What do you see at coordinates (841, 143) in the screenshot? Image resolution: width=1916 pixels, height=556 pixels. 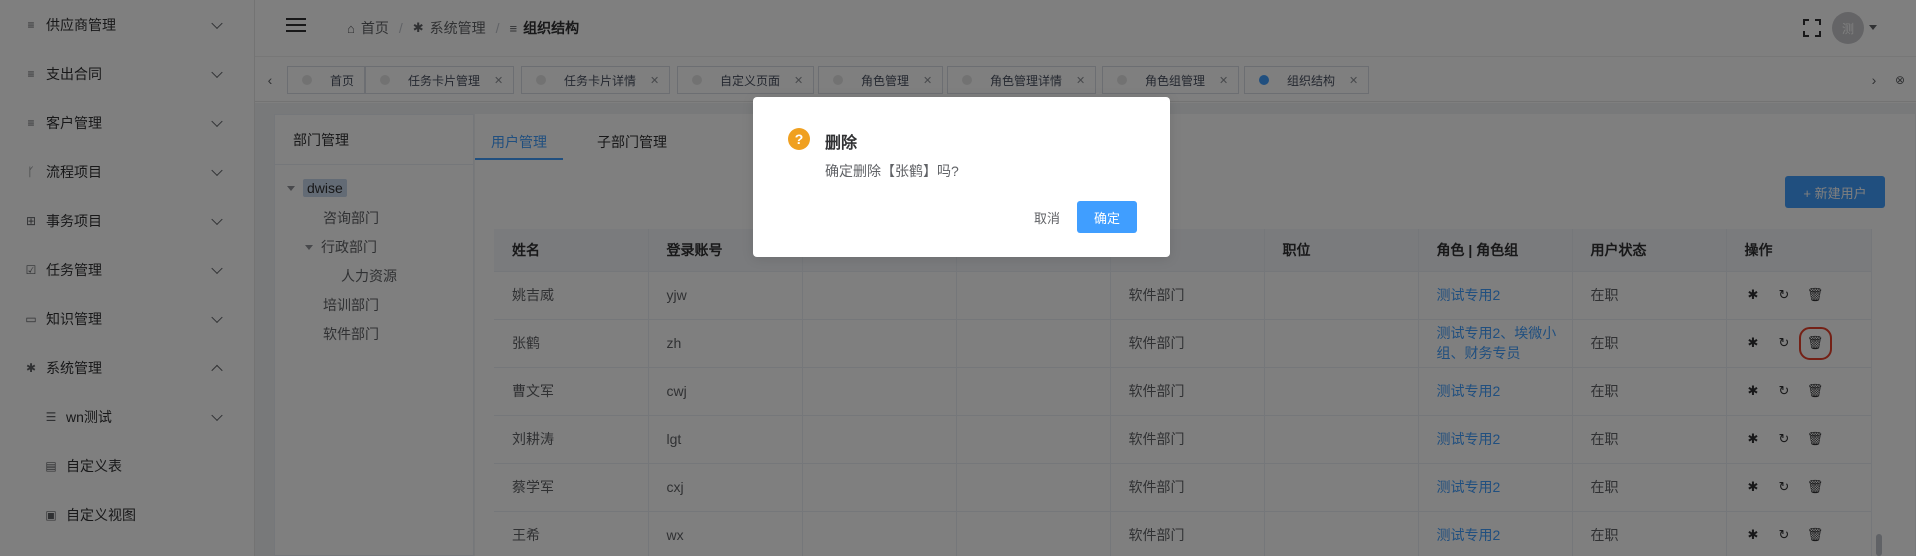 I see `dialog-title: 删除` at bounding box center [841, 143].